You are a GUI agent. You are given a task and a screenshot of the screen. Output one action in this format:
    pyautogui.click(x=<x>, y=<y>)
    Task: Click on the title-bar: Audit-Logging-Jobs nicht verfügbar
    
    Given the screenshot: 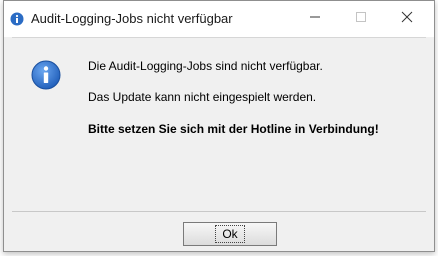 What is the action you would take?
    pyautogui.click(x=219, y=19)
    